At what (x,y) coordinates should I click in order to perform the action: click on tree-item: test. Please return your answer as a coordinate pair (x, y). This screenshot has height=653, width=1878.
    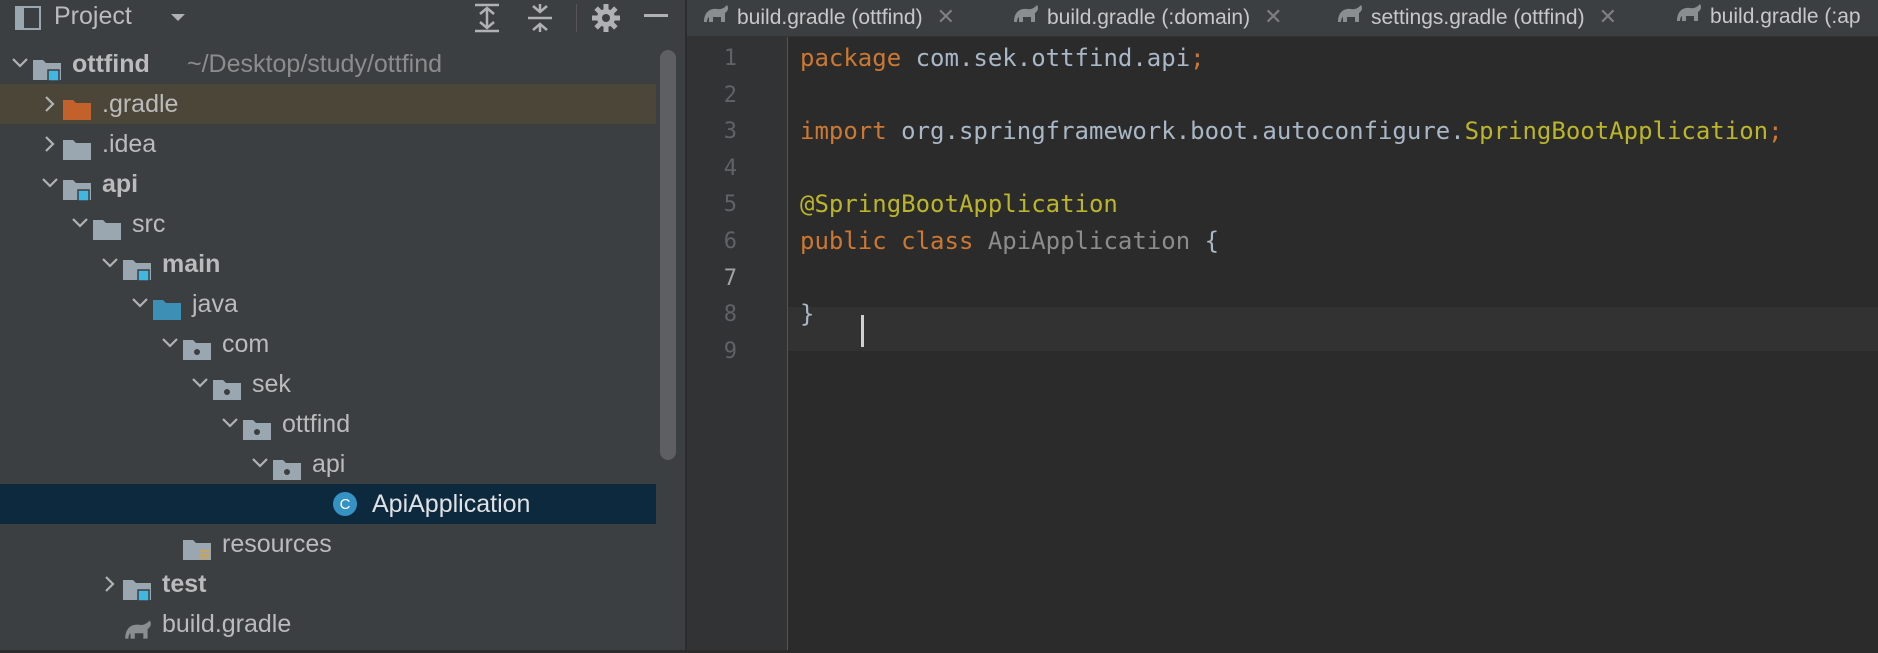
    Looking at the image, I should click on (328, 584).